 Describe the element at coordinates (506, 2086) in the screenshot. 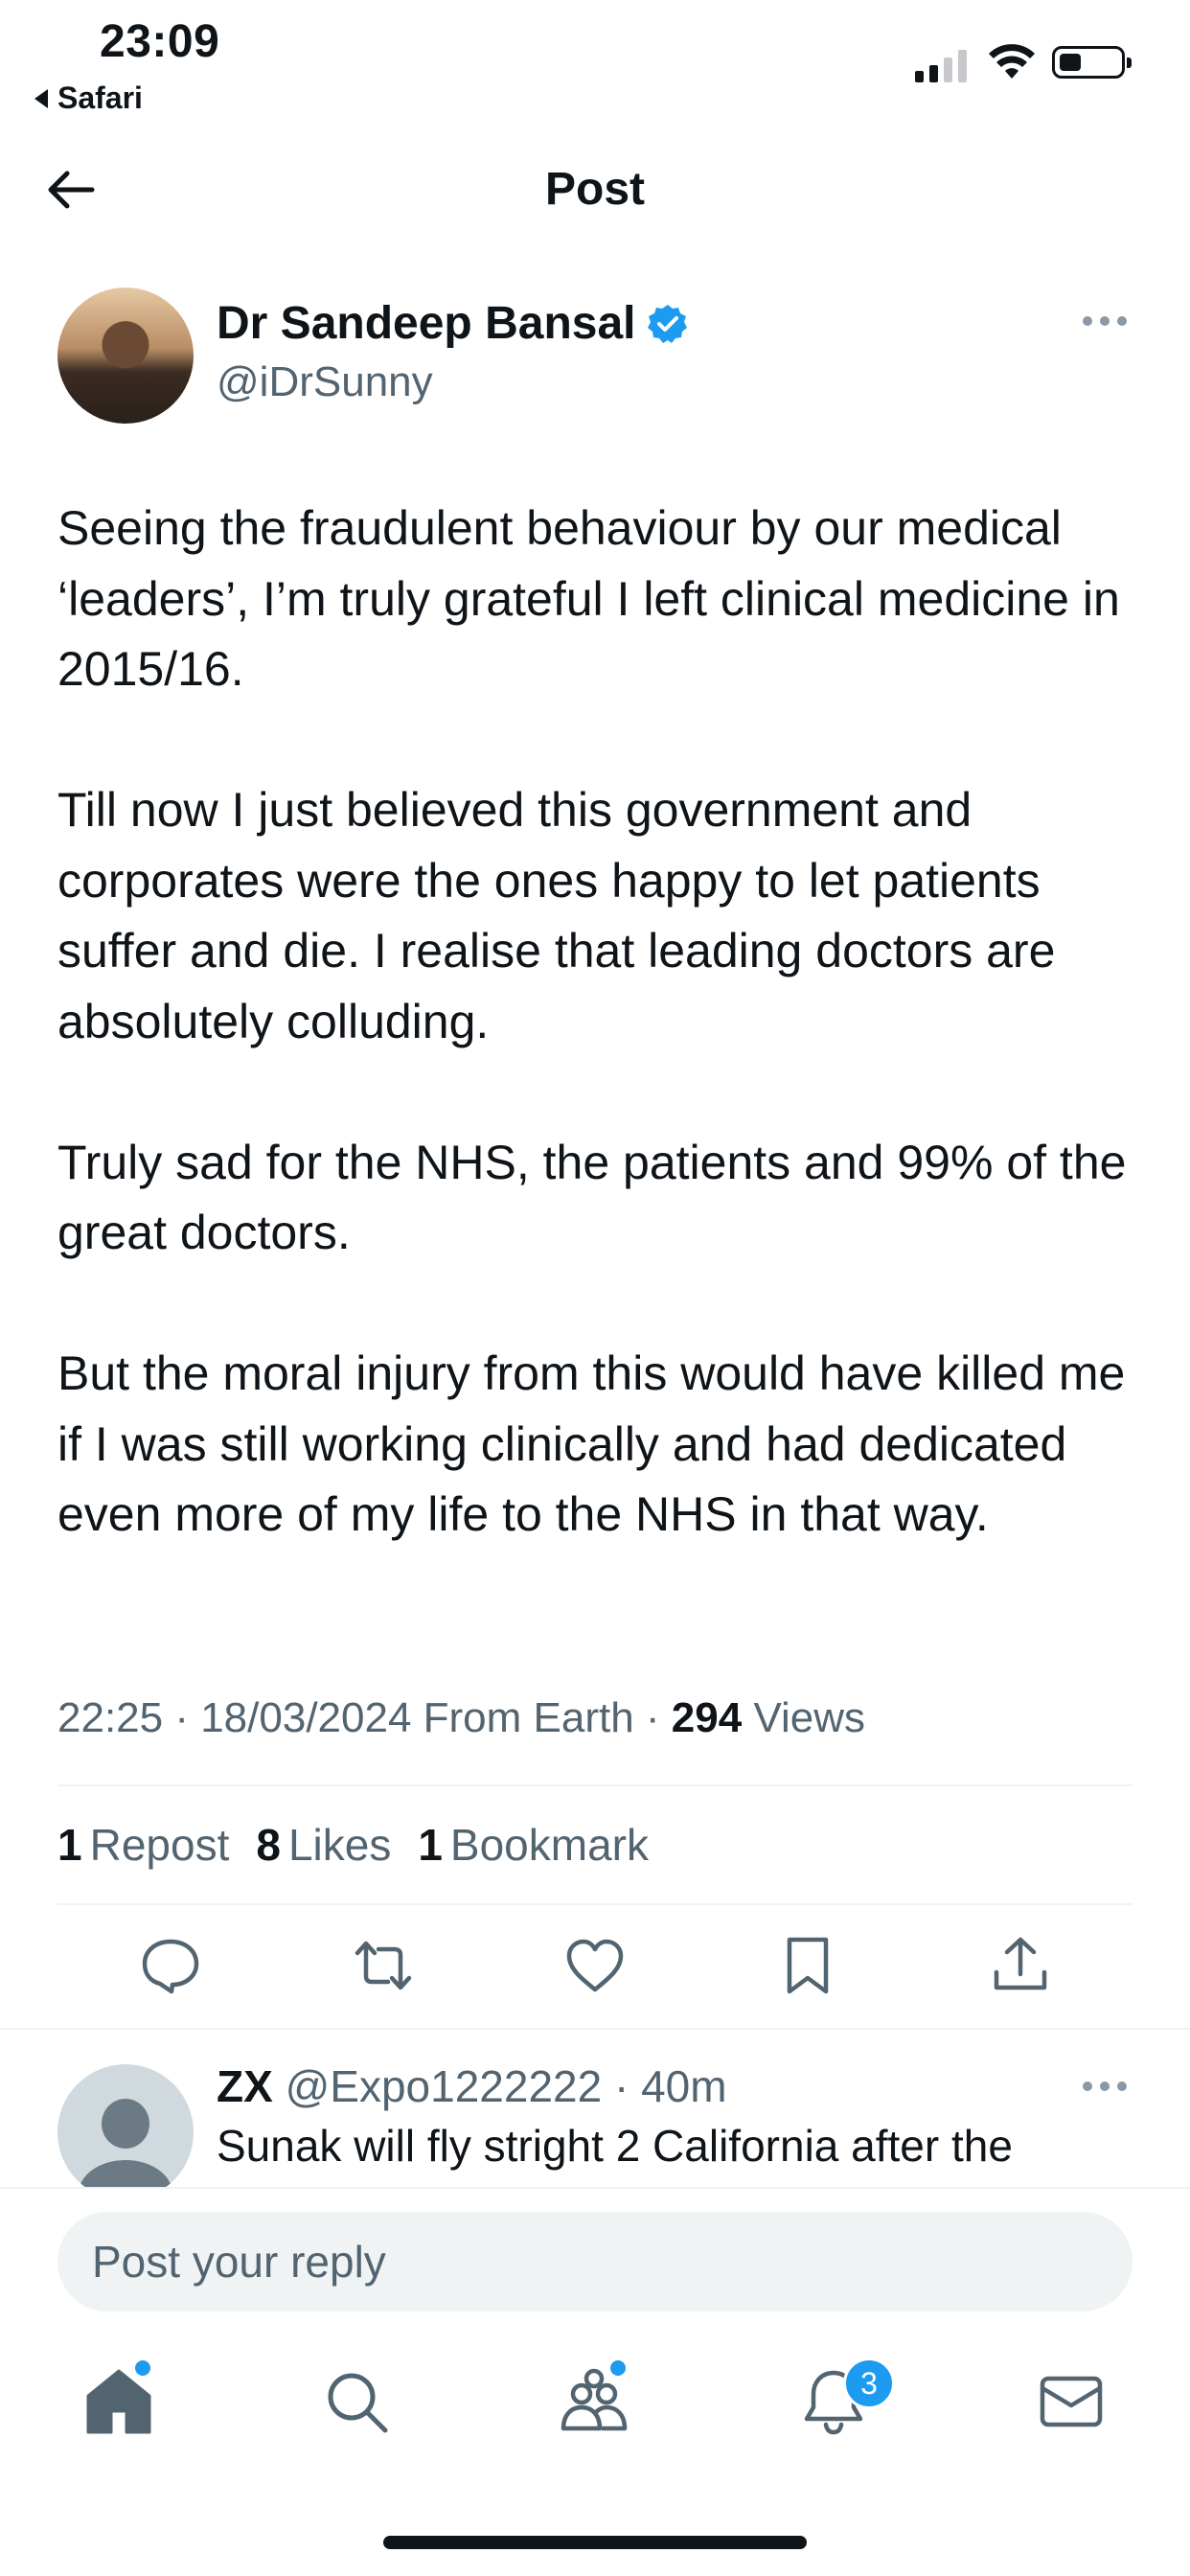

I see `reply-handle-time: @Expo1222222 · 40m` at that location.